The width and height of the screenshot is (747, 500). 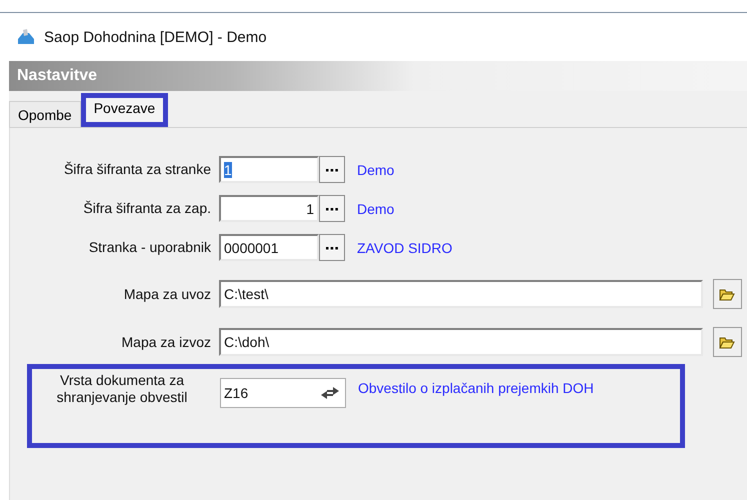 What do you see at coordinates (45, 114) in the screenshot?
I see `tab: Opombe` at bounding box center [45, 114].